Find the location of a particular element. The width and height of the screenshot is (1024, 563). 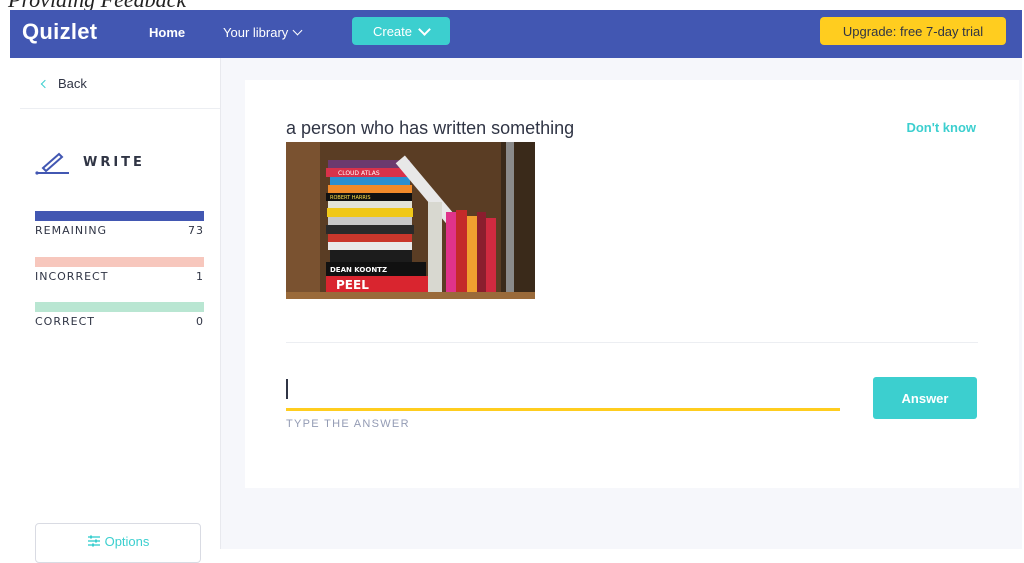

stat-remaining: REMAINING 73 is located at coordinates (119, 224).